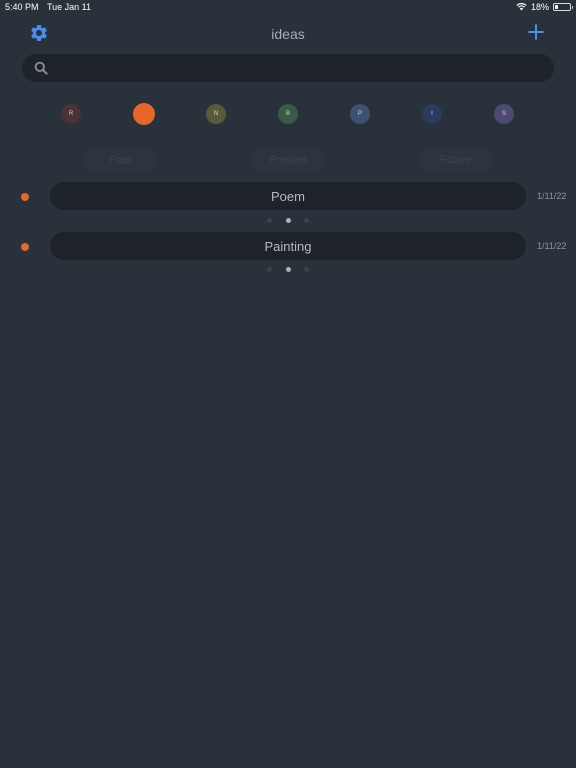 The height and width of the screenshot is (768, 576). What do you see at coordinates (288, 160) in the screenshot?
I see `tab-present: Present` at bounding box center [288, 160].